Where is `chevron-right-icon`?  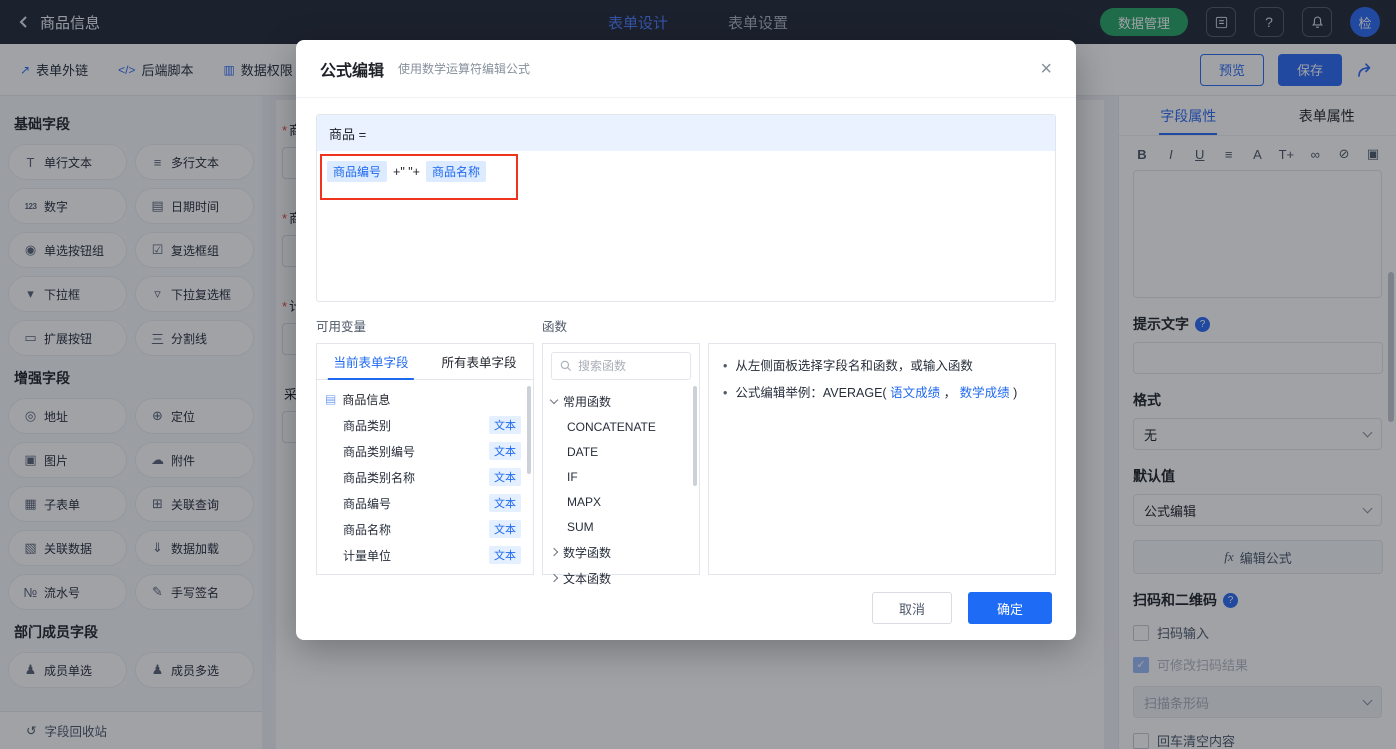 chevron-right-icon is located at coordinates (554, 552).